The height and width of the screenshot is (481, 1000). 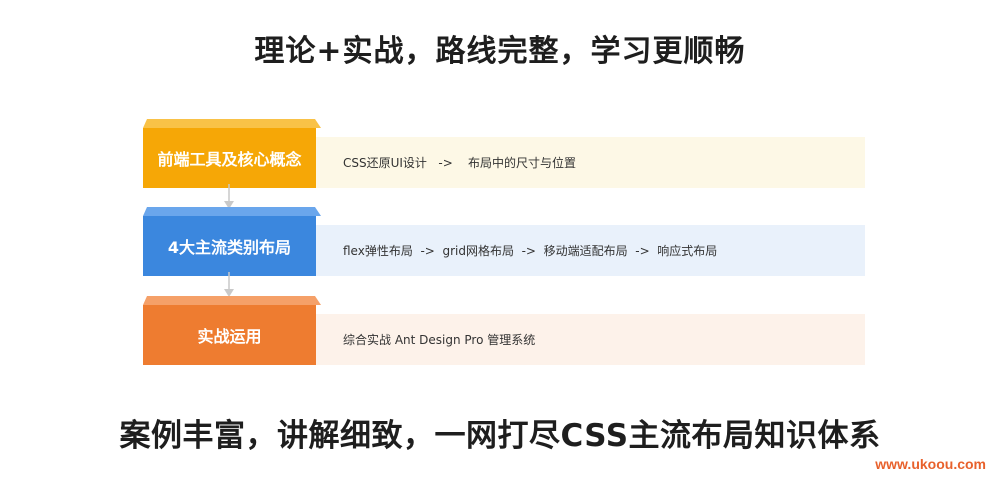 What do you see at coordinates (500, 51) in the screenshot?
I see `page-title: 理论+实战，路线完整，学习更顺畅` at bounding box center [500, 51].